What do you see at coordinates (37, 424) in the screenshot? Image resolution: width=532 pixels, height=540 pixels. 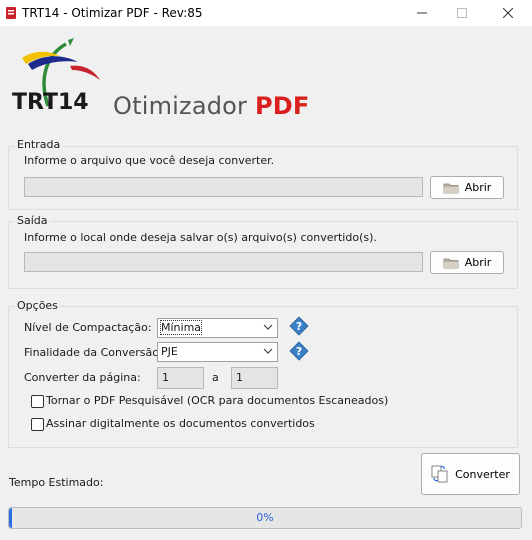 I see `assinar-checkbox` at bounding box center [37, 424].